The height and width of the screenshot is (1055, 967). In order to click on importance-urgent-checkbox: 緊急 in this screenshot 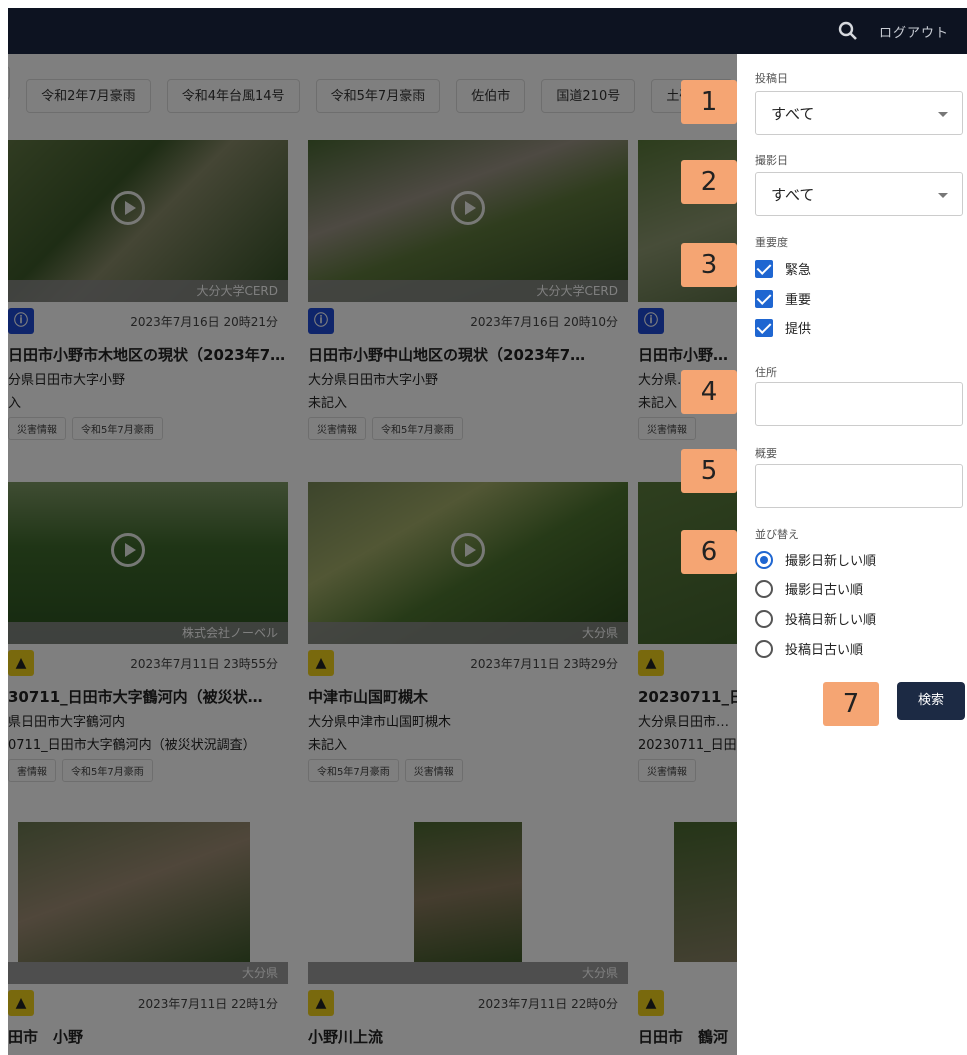, I will do `click(783, 268)`.